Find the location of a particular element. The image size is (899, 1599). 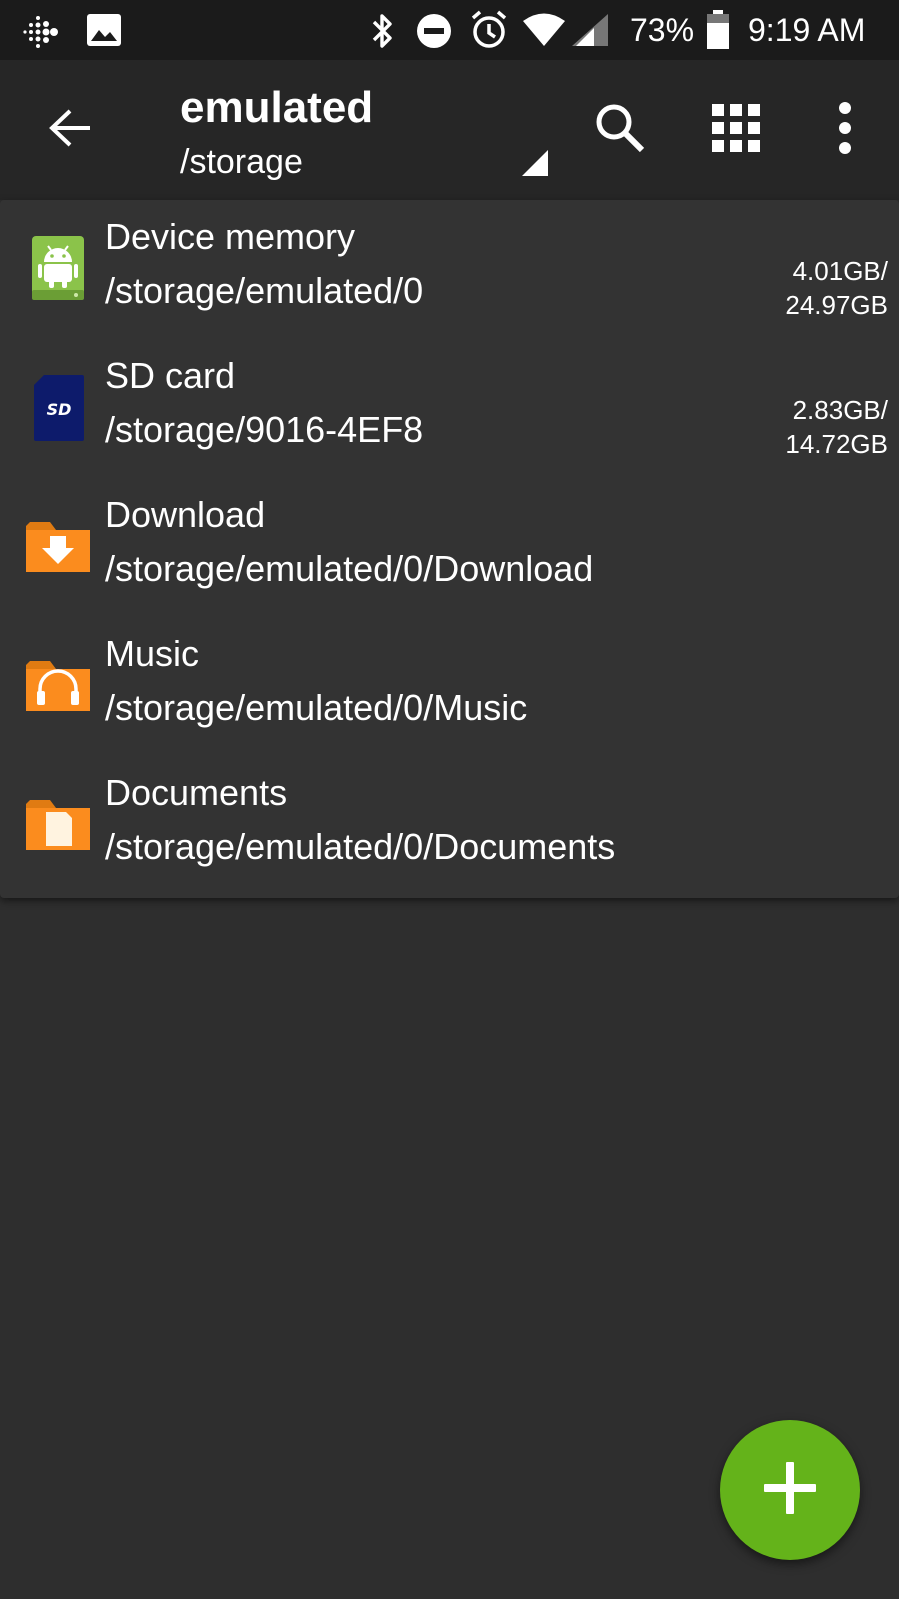

app-bar: emulated /storage is located at coordinates (449, 130).